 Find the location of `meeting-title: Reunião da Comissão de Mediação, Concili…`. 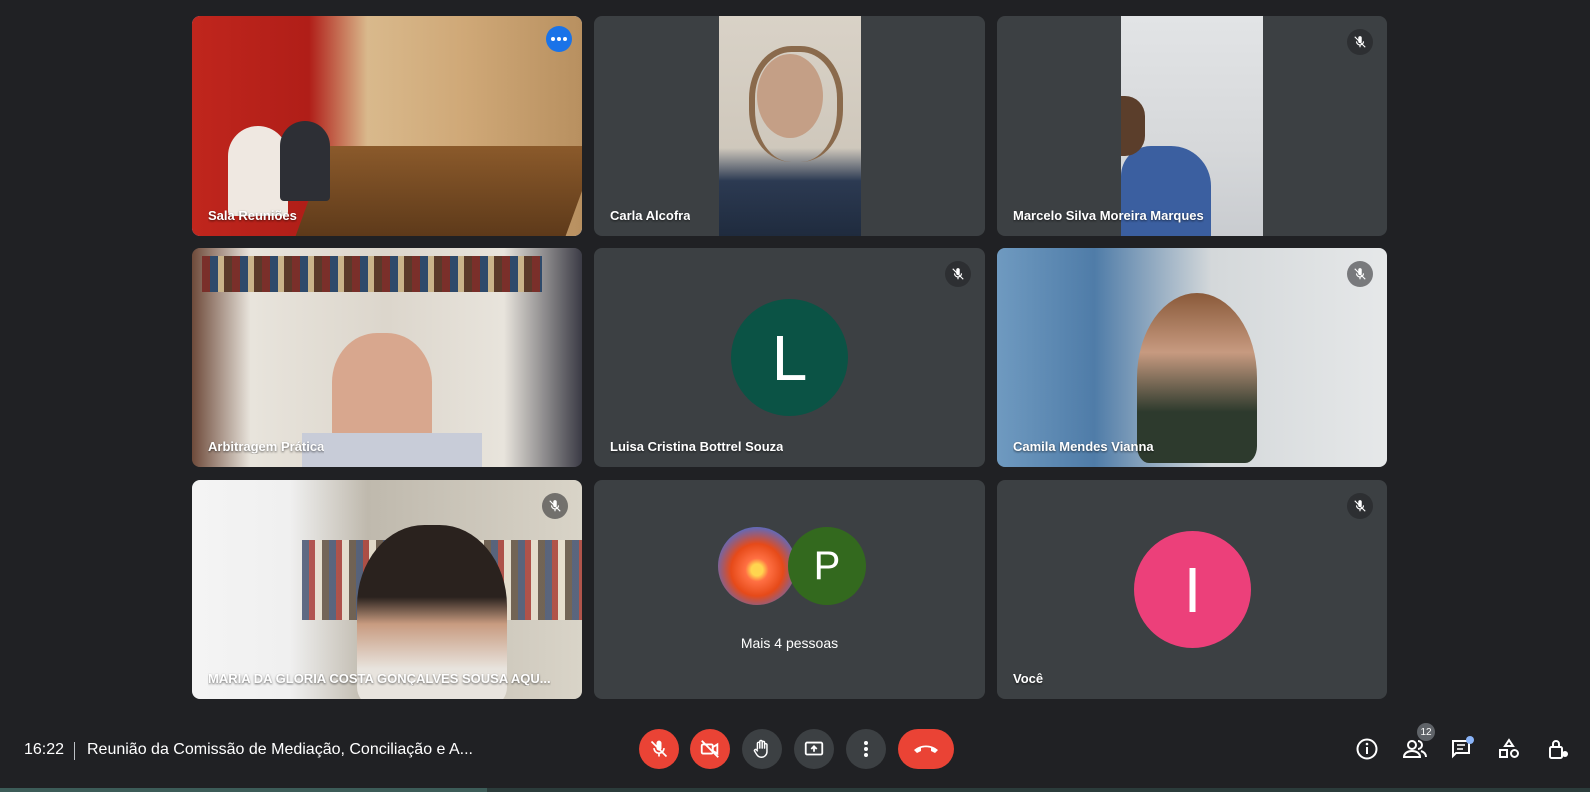

meeting-title: Reunião da Comissão de Mediação, Concili… is located at coordinates (280, 749).